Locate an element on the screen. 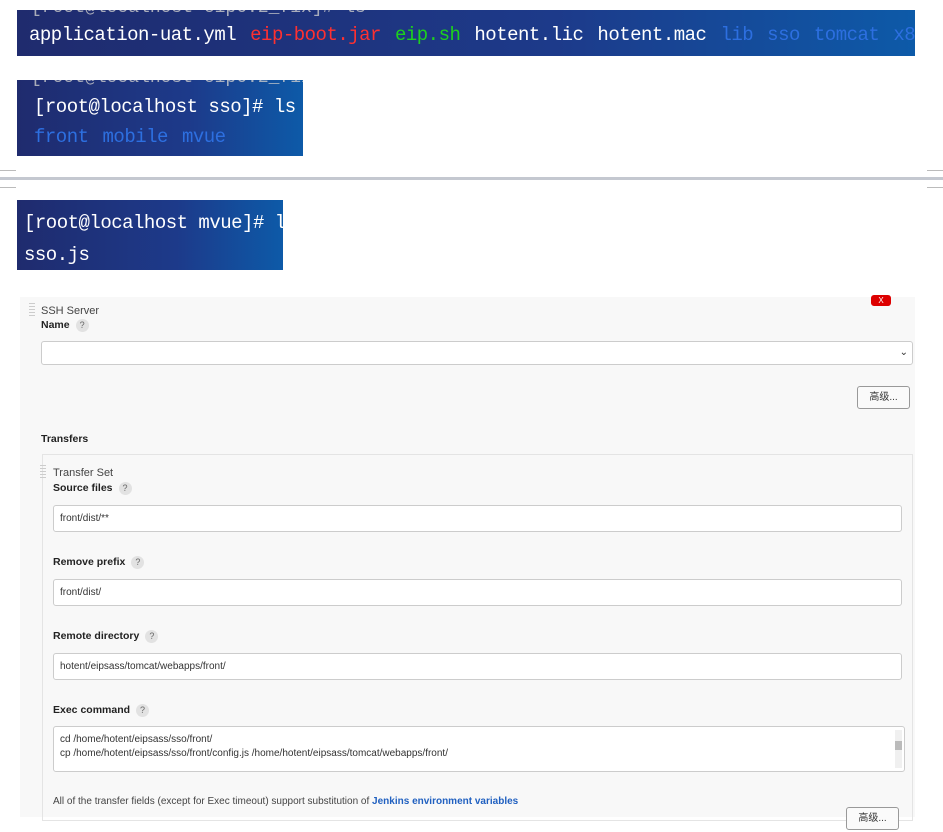 The height and width of the screenshot is (832, 943). terminal-file: eip-boot.jar is located at coordinates (315, 35).